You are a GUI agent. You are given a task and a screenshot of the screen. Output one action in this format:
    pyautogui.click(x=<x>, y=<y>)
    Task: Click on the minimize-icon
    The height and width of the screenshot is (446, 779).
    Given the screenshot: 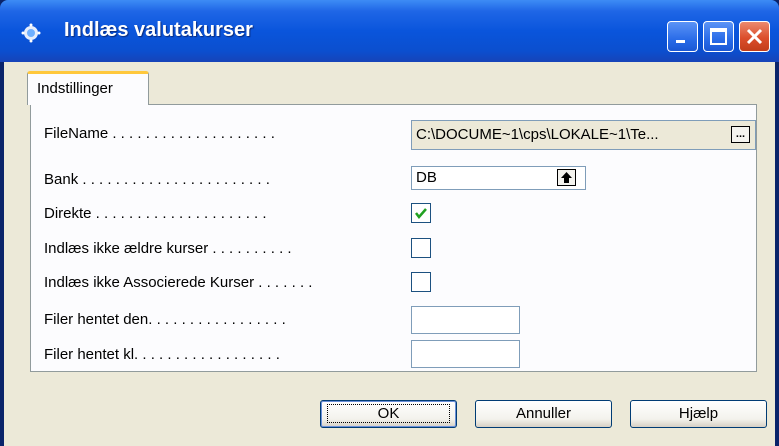 What is the action you would take?
    pyautogui.click(x=680, y=41)
    